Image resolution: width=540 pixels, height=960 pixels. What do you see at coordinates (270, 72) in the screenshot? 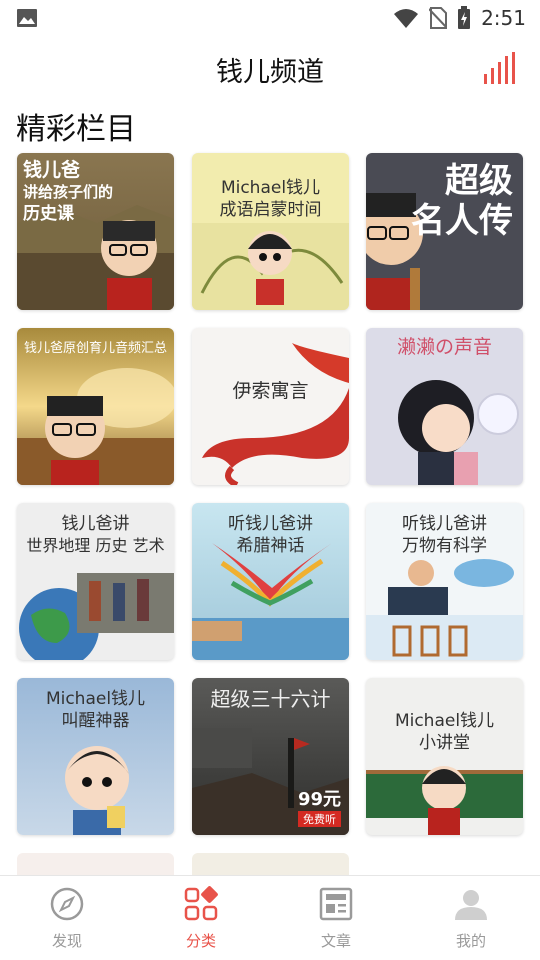
I see `page-title: 钱儿频道` at bounding box center [270, 72].